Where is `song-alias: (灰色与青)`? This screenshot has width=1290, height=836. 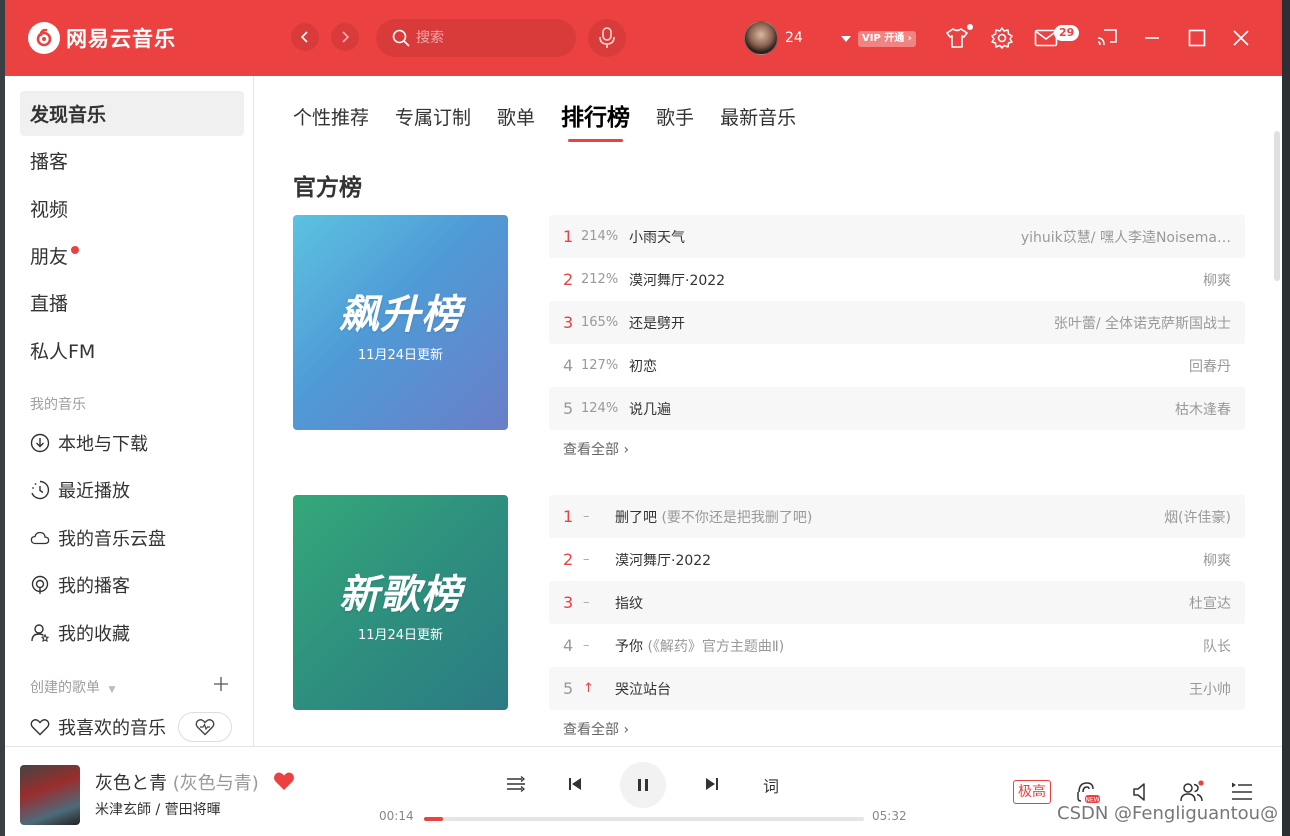 song-alias: (灰色与青) is located at coordinates (213, 783).